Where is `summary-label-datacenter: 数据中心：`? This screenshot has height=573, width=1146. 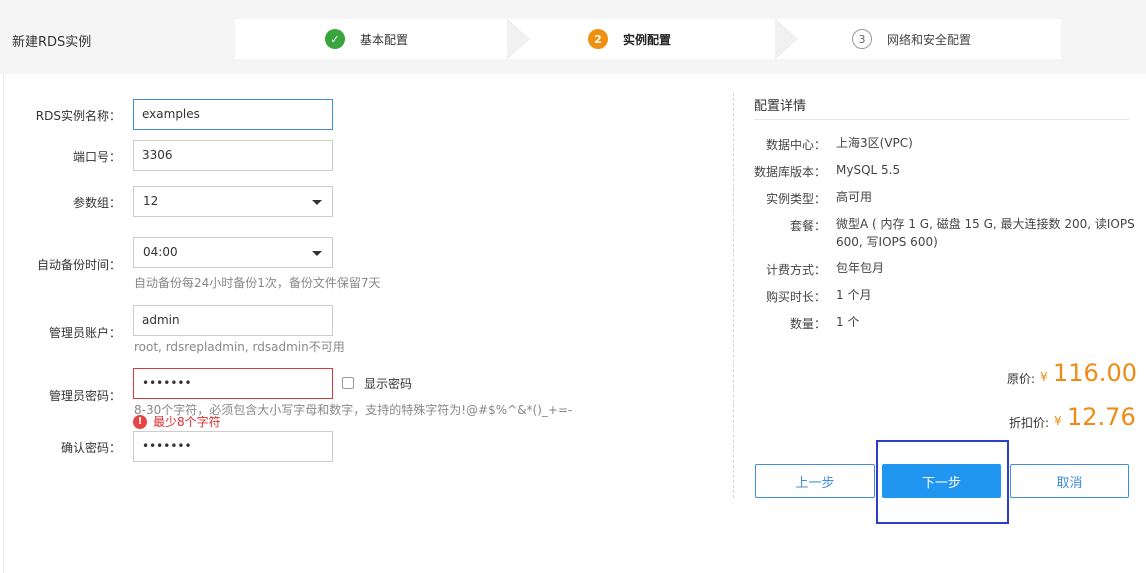
summary-label-datacenter: 数据中心： is located at coordinates (795, 145).